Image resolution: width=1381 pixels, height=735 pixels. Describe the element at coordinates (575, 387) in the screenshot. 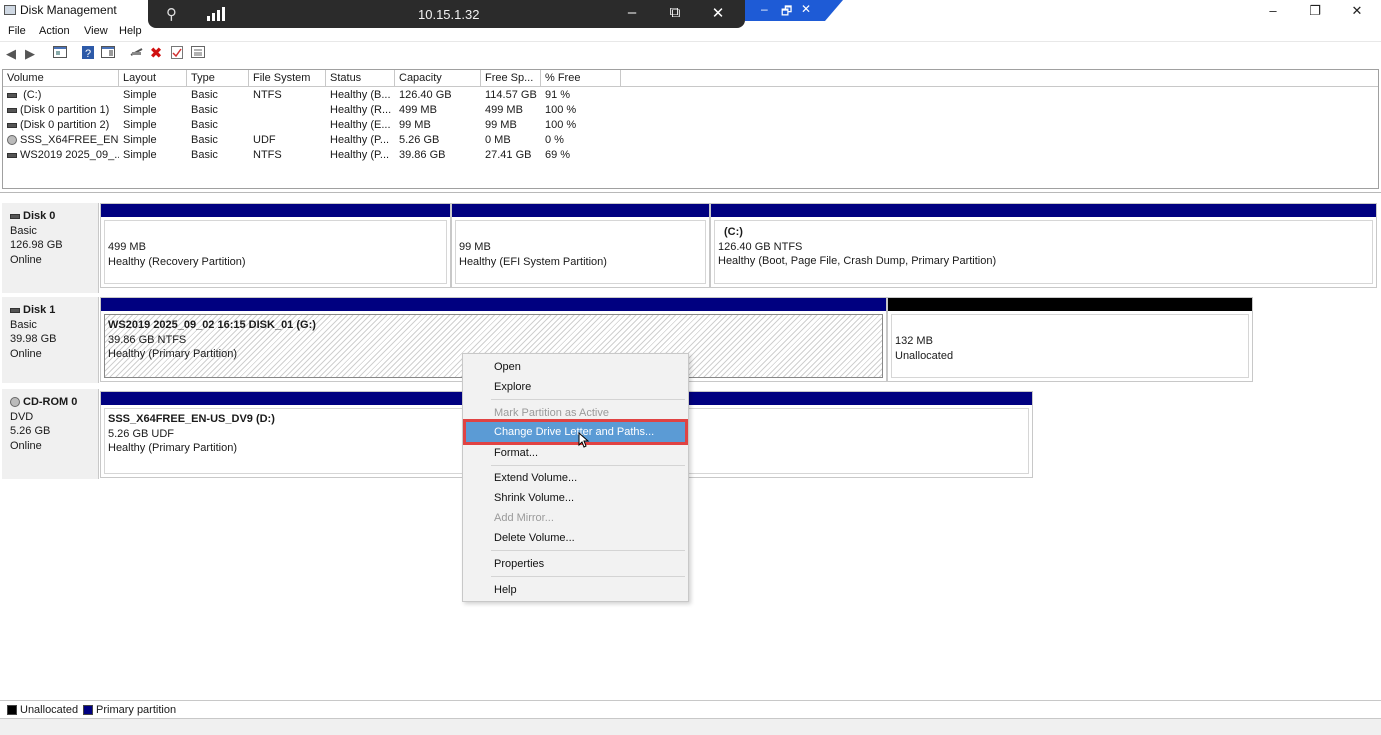

I see `menu-item-explore: Explore` at that location.